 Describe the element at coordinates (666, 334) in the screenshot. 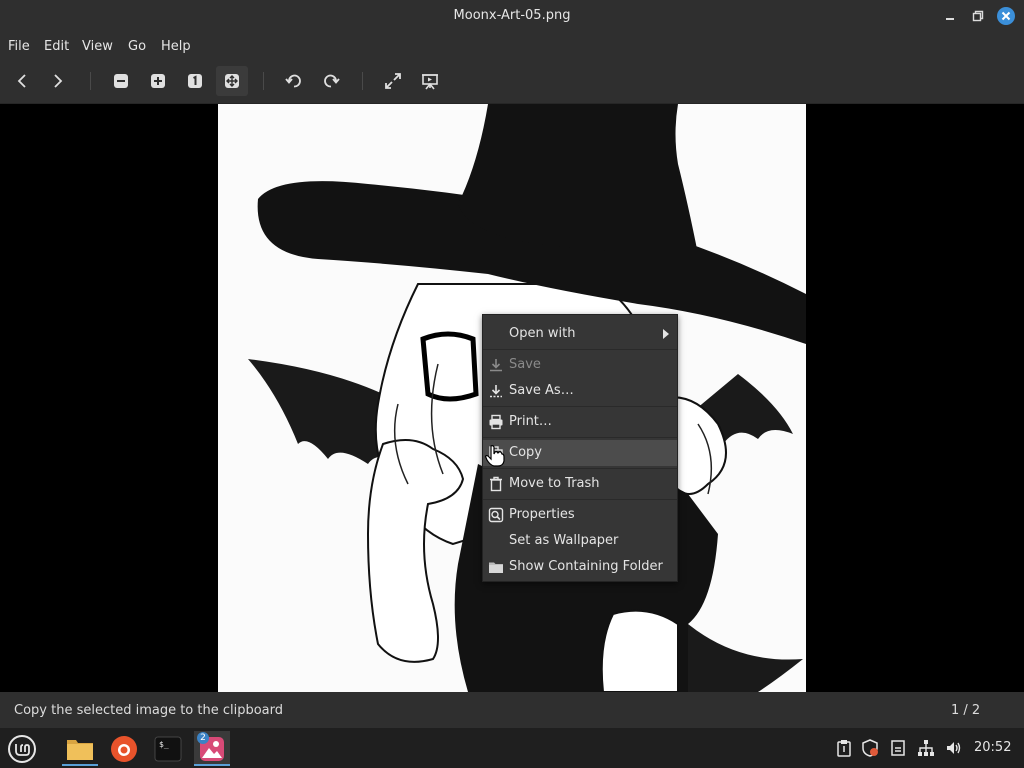

I see `submenu-arrow-icon` at that location.